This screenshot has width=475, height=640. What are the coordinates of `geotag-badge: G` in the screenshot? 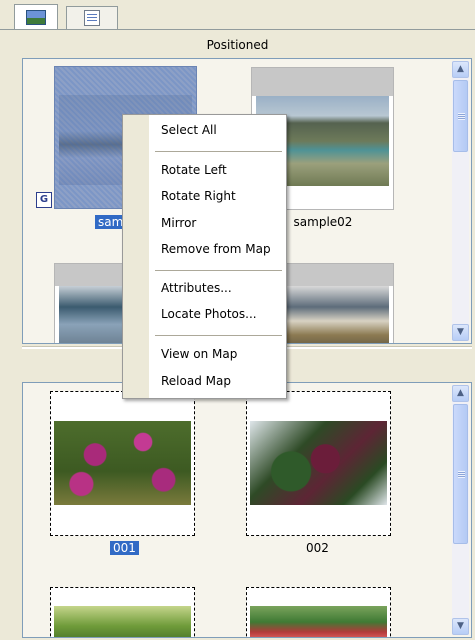 It's located at (44, 200).